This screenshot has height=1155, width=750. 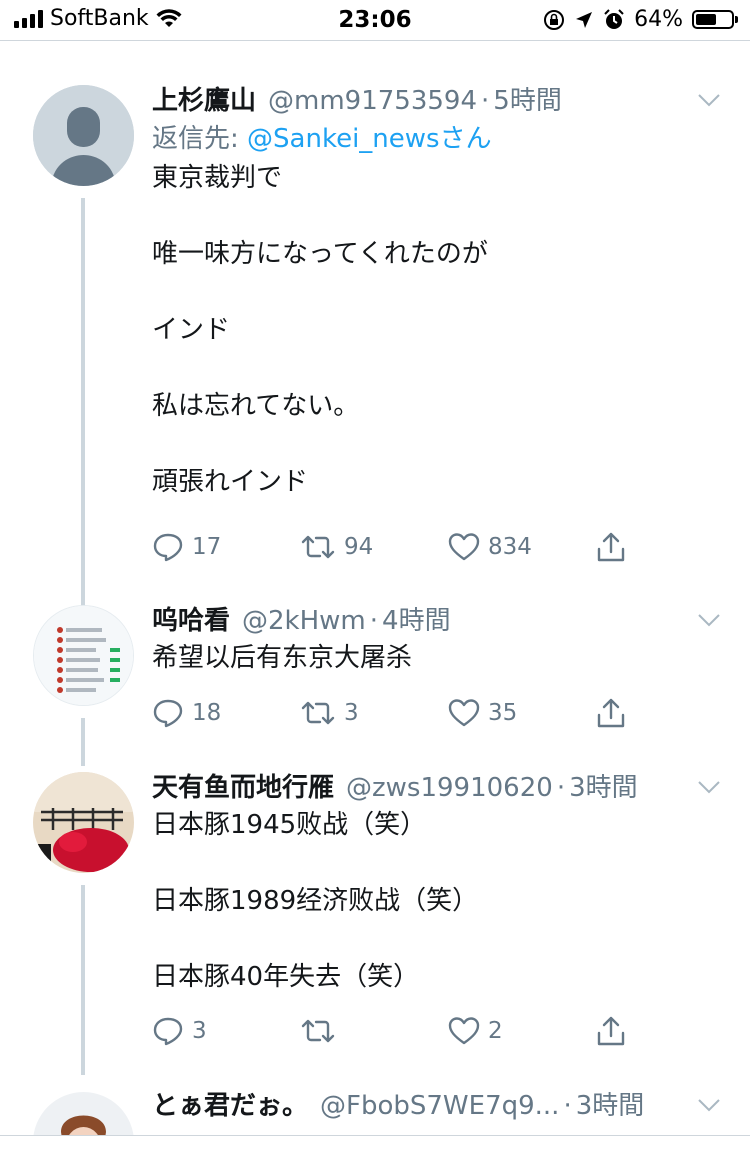 I want to click on like-button: 834, so click(x=522, y=547).